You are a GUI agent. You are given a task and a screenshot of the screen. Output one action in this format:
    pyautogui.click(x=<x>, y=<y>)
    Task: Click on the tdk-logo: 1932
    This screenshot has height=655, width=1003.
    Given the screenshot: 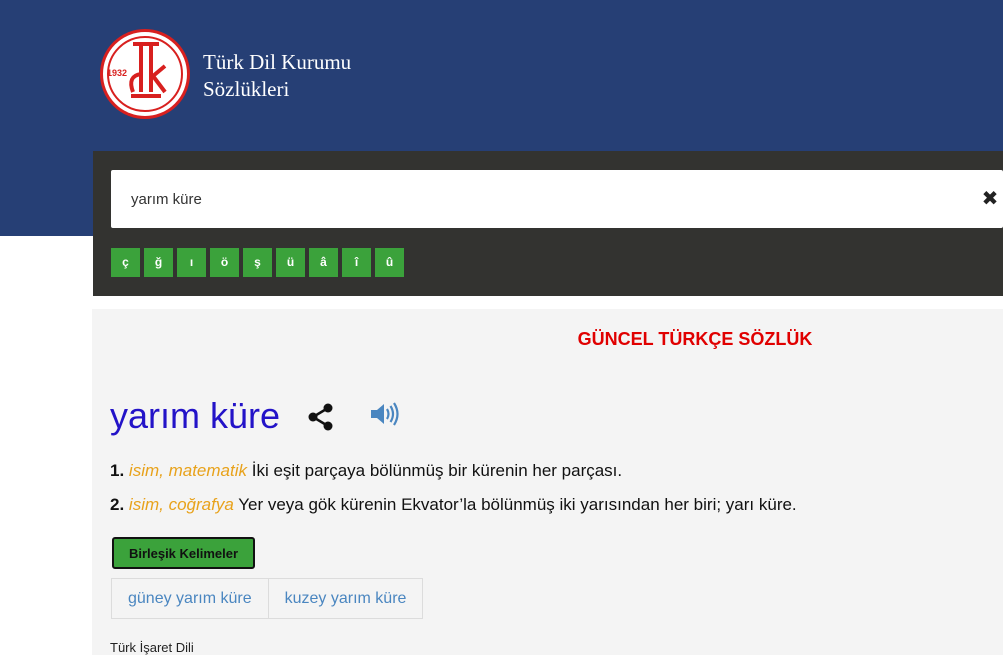 What is the action you would take?
    pyautogui.click(x=145, y=74)
    